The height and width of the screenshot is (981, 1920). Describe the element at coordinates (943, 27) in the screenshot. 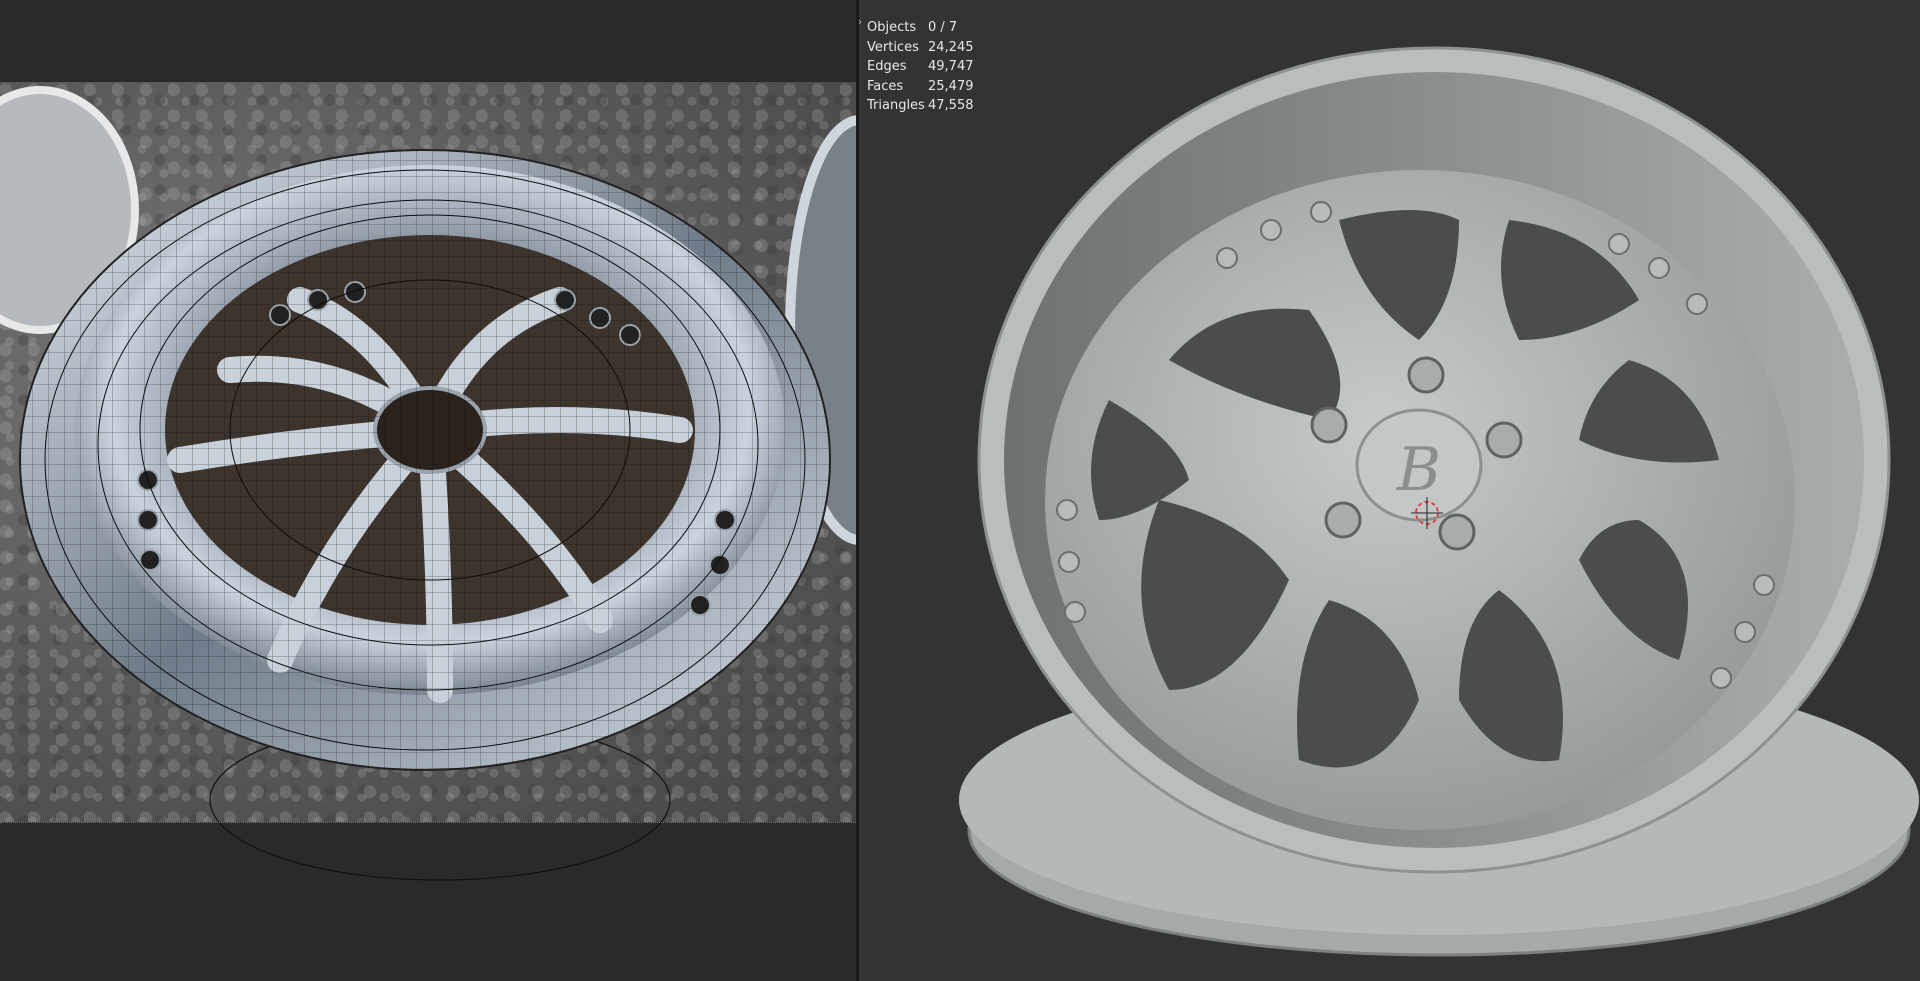

I see `stats-value: 0 / 7` at that location.